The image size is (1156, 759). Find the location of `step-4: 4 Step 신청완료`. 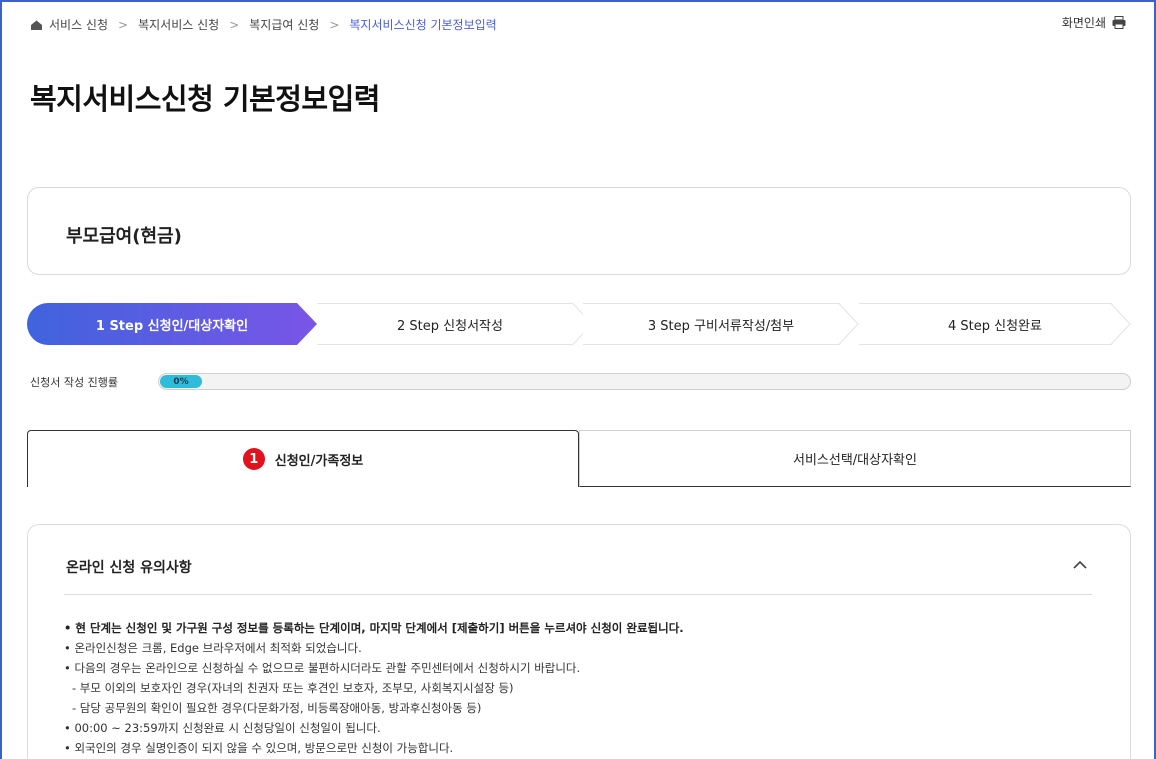

step-4: 4 Step 신청완료 is located at coordinates (995, 324).